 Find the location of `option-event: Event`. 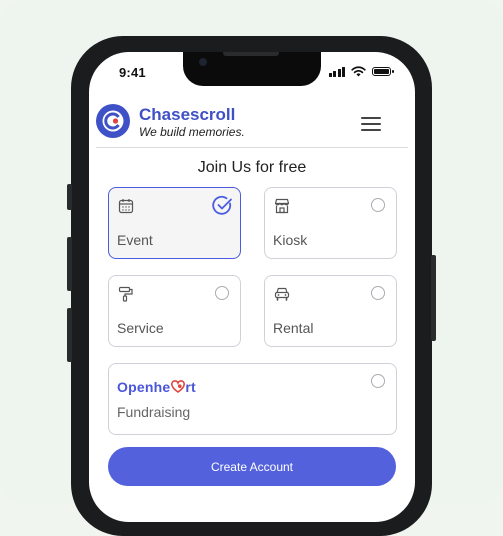

option-event: Event is located at coordinates (174, 223).